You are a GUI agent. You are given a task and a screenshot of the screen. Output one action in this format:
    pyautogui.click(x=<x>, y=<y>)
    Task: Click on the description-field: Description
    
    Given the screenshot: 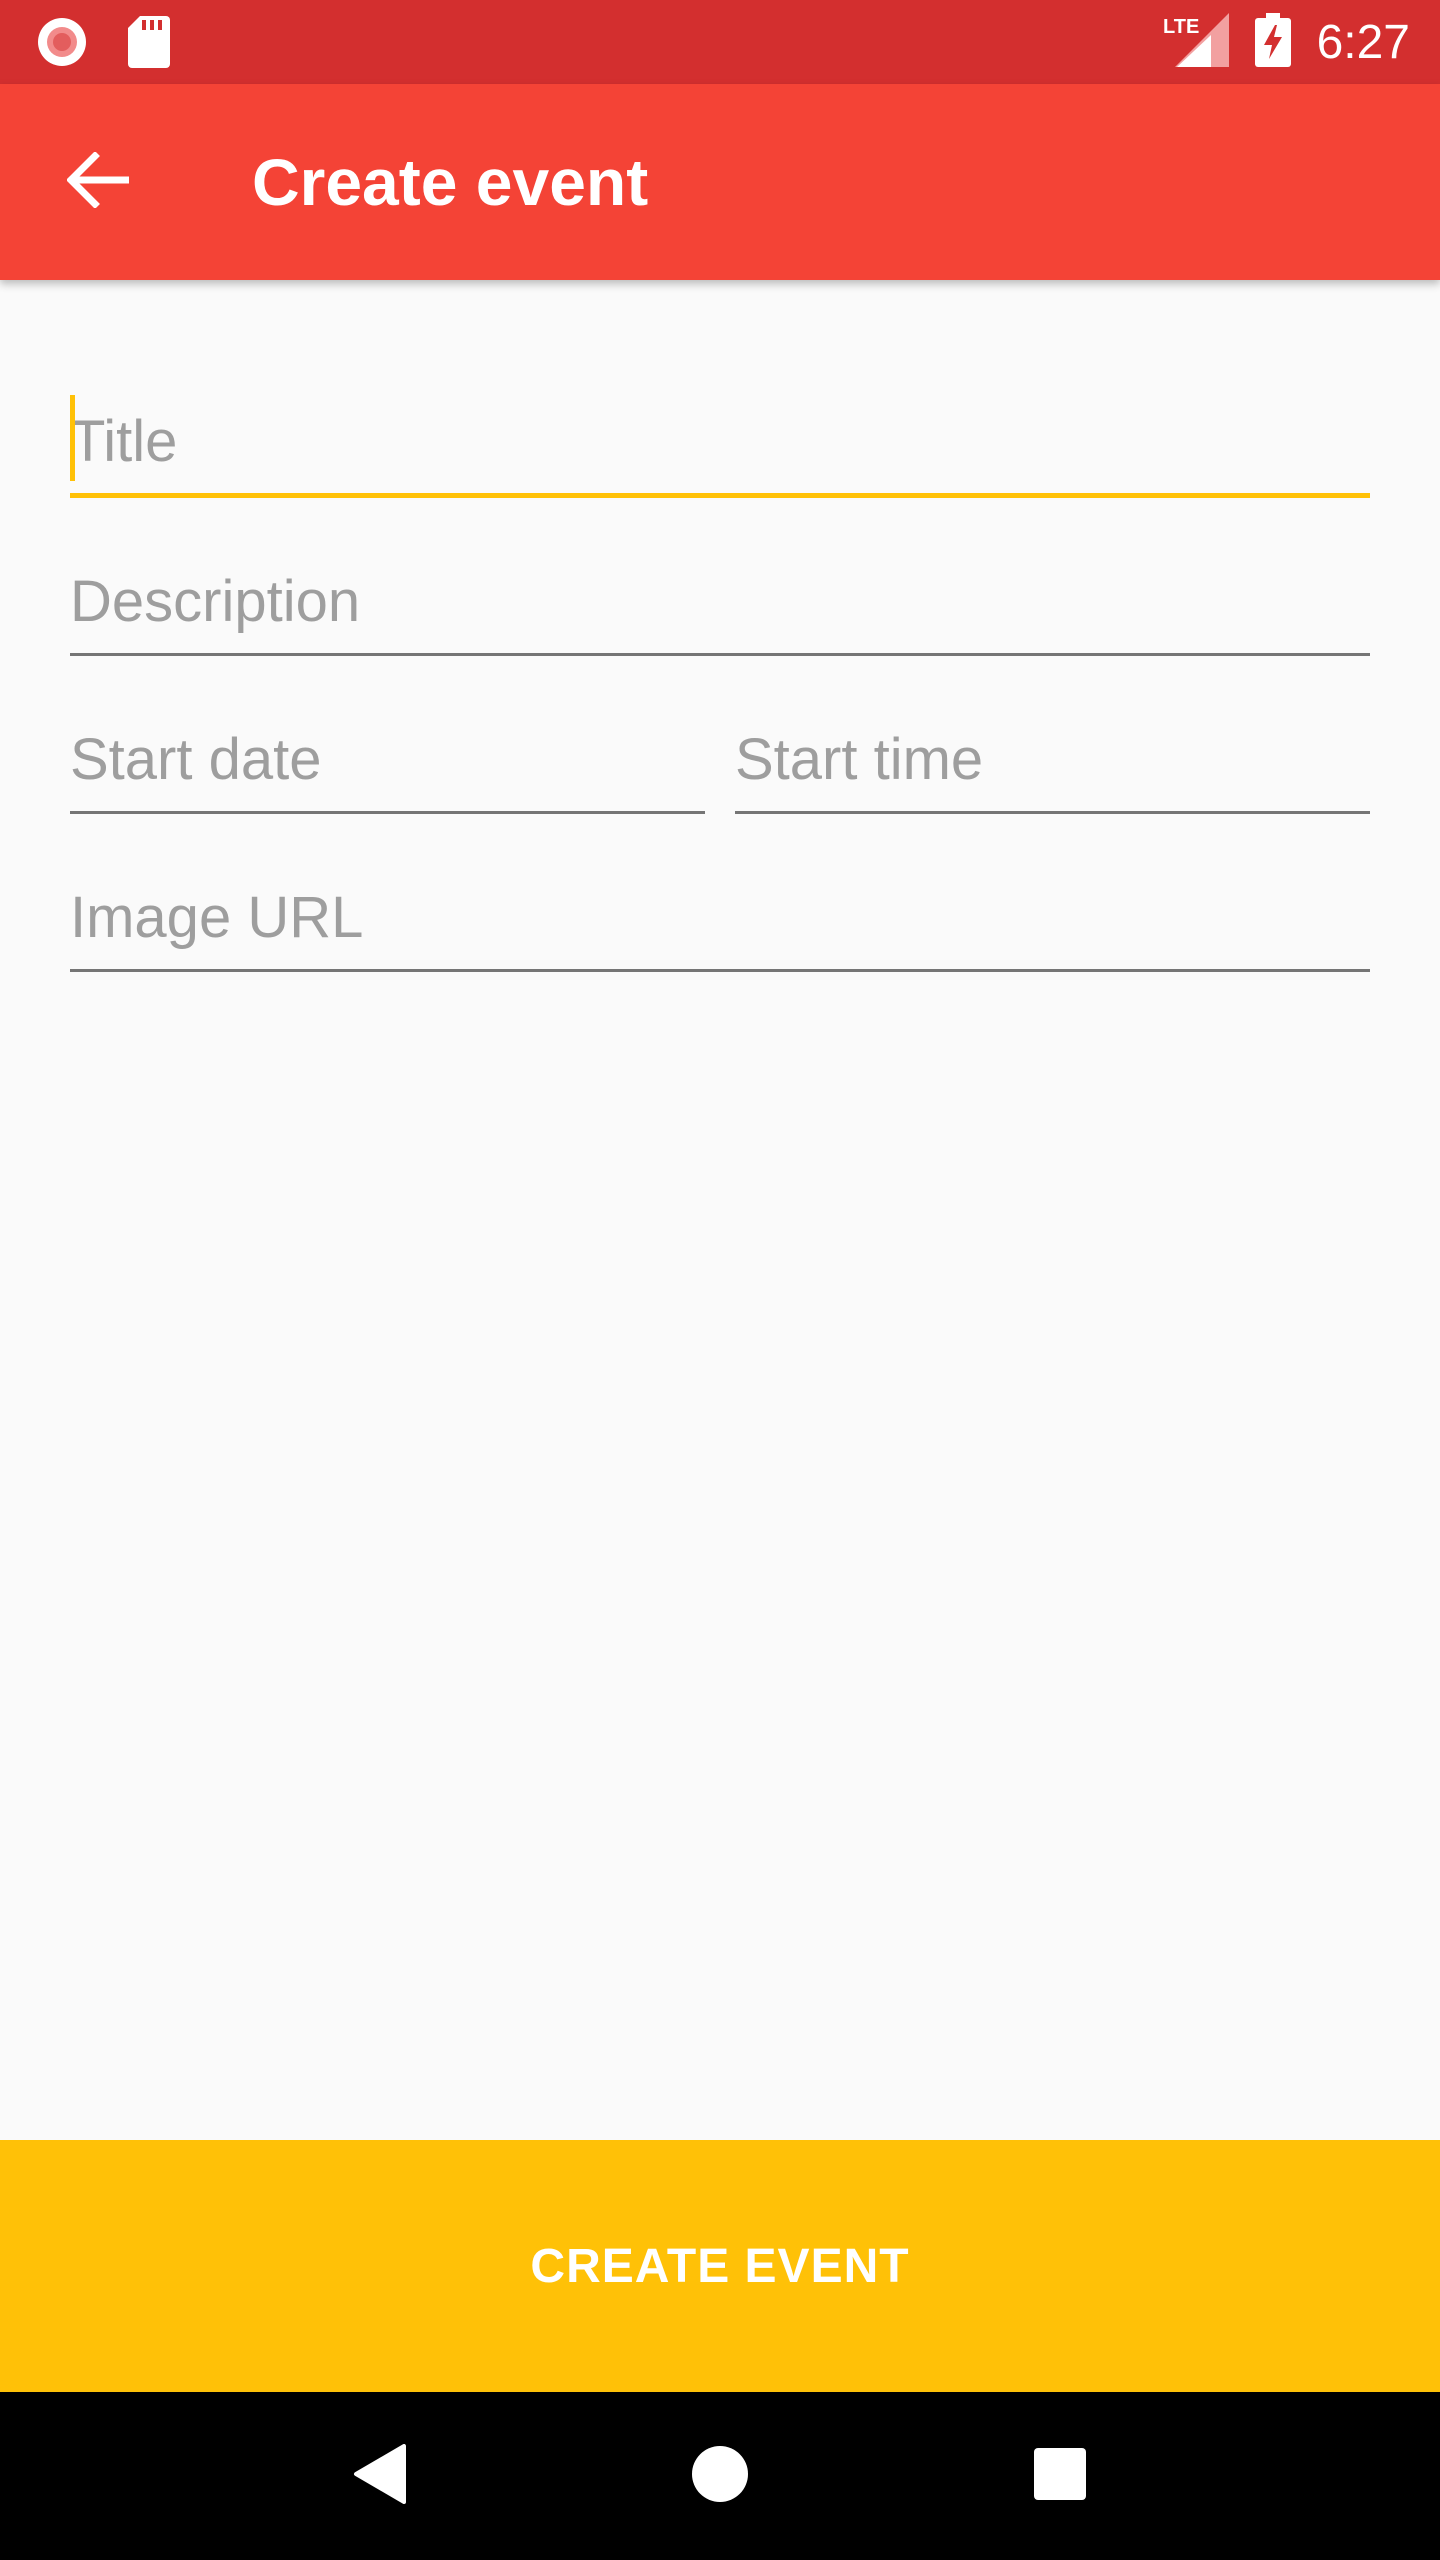 What is the action you would take?
    pyautogui.click(x=720, y=577)
    